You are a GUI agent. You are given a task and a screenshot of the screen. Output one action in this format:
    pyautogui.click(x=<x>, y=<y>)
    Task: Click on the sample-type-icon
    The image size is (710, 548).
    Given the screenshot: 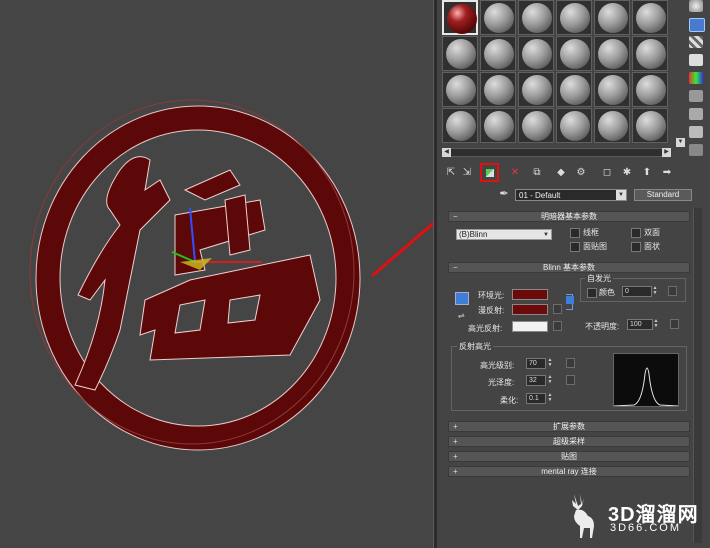 What is the action you would take?
    pyautogui.click(x=696, y=6)
    